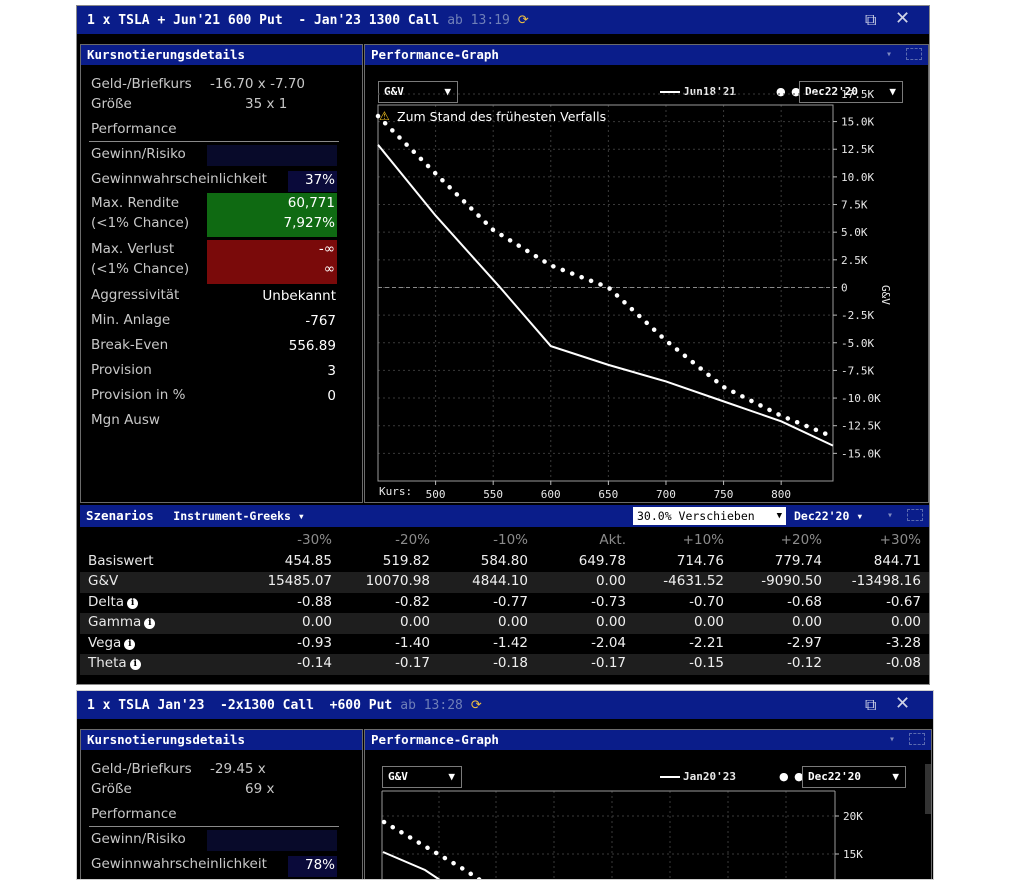 This screenshot has height=880, width=1011. Describe the element at coordinates (854, 260) in the screenshot. I see `y-tick-label: 2.5K` at that location.